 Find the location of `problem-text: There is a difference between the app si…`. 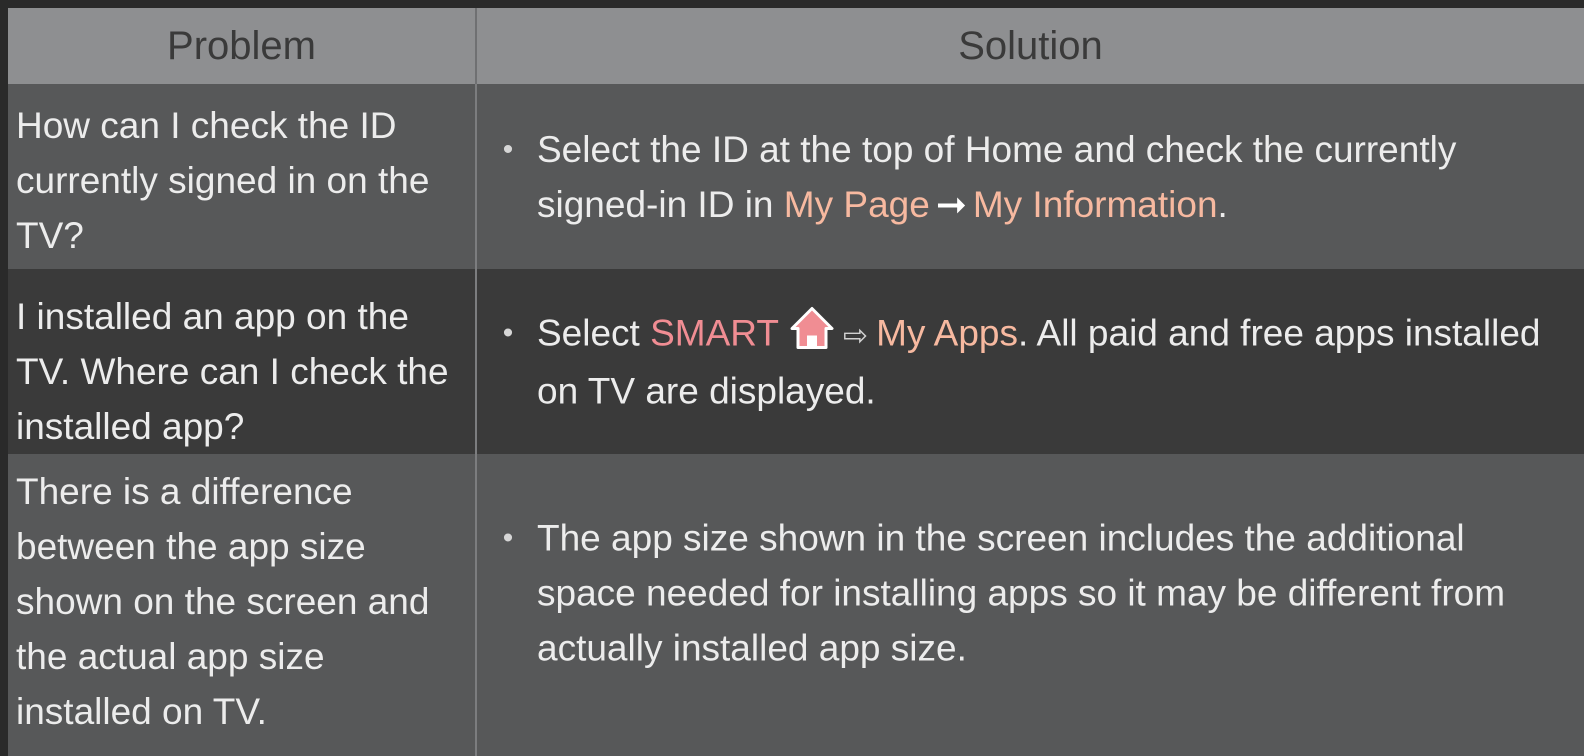

problem-text: There is a difference between the app si… is located at coordinates (223, 601).